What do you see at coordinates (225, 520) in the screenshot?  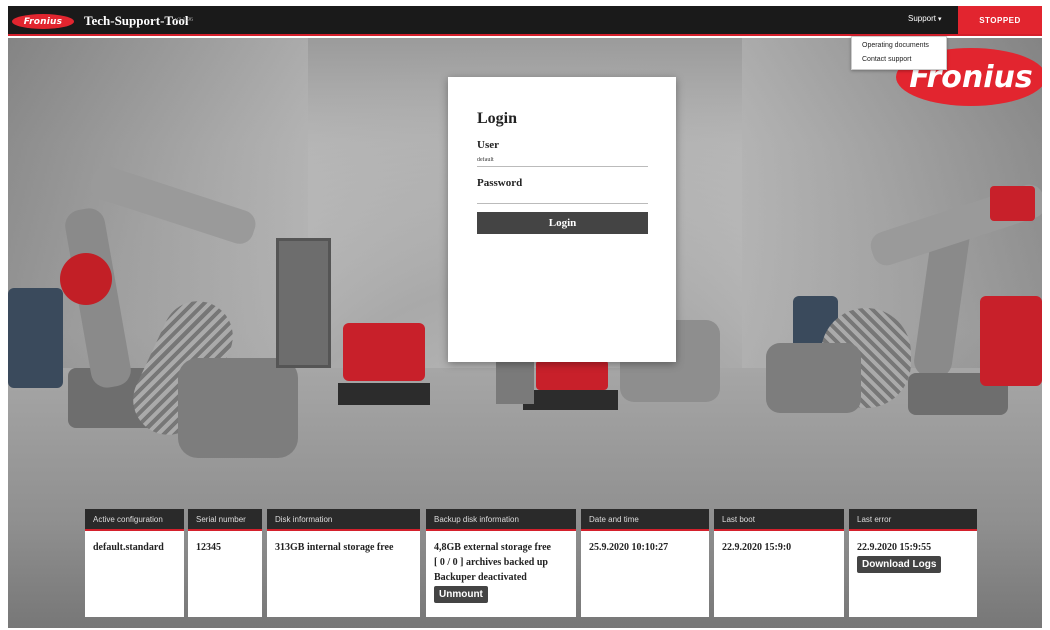 I see `panel-title: Serial number` at bounding box center [225, 520].